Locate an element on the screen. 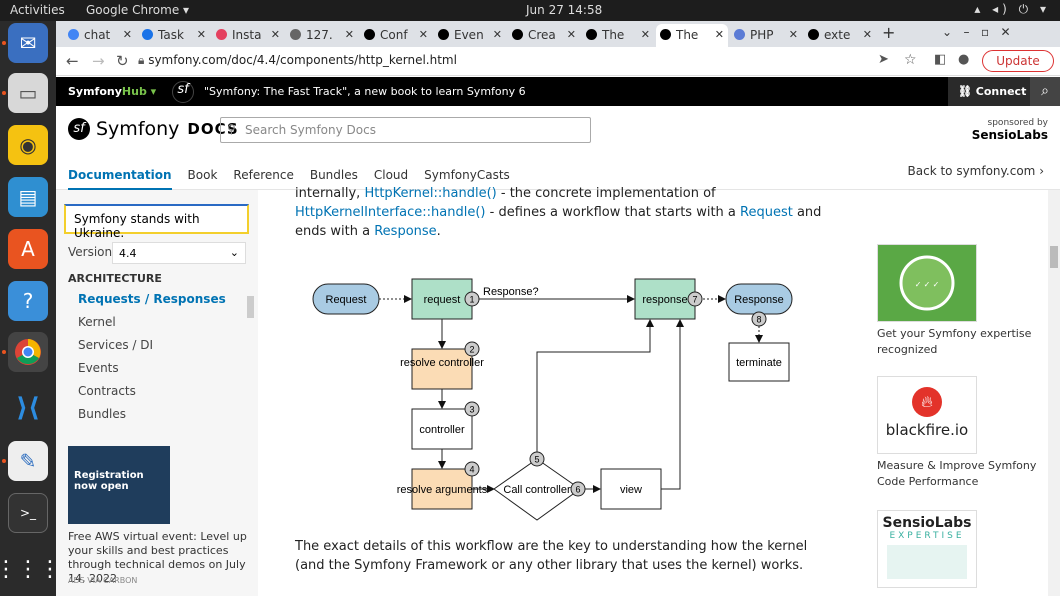  update-button: Update is located at coordinates (1018, 61).